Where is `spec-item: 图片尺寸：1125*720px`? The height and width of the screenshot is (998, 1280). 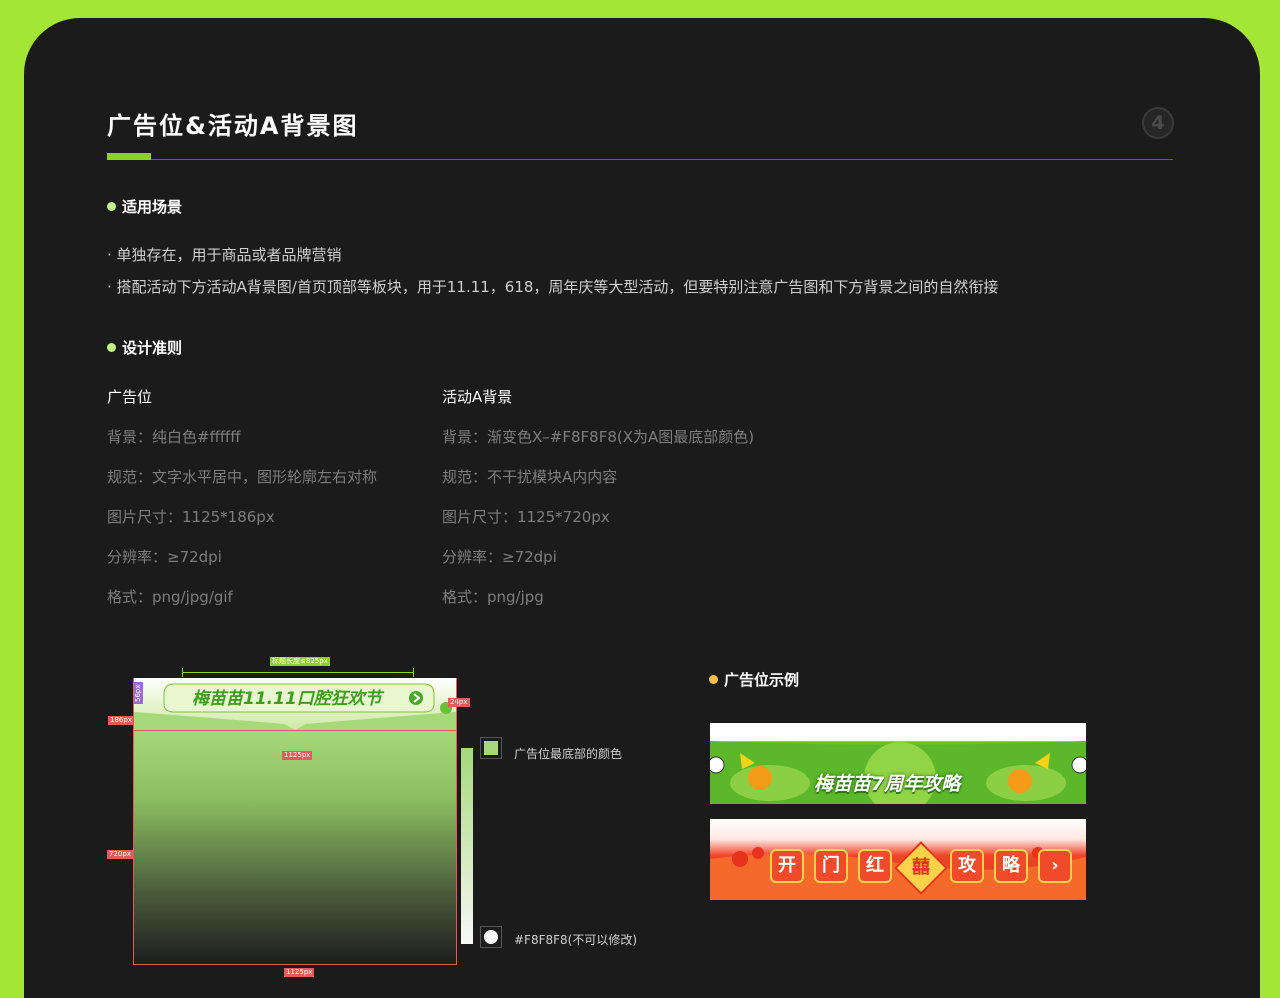 spec-item: 图片尺寸：1125*720px is located at coordinates (526, 517).